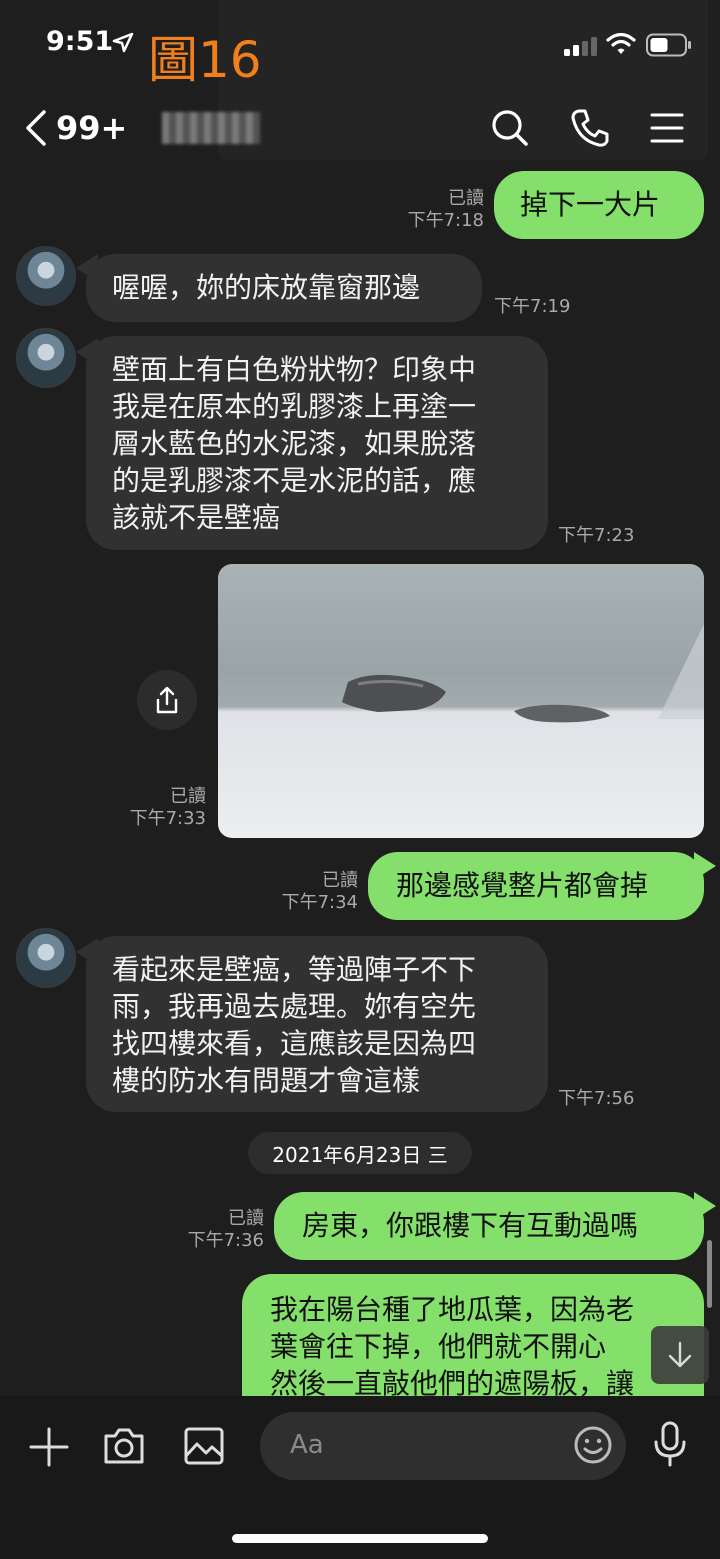 The height and width of the screenshot is (1559, 720). I want to click on message-text: 房東，你跟樓下有互動過嗎, so click(470, 1225).